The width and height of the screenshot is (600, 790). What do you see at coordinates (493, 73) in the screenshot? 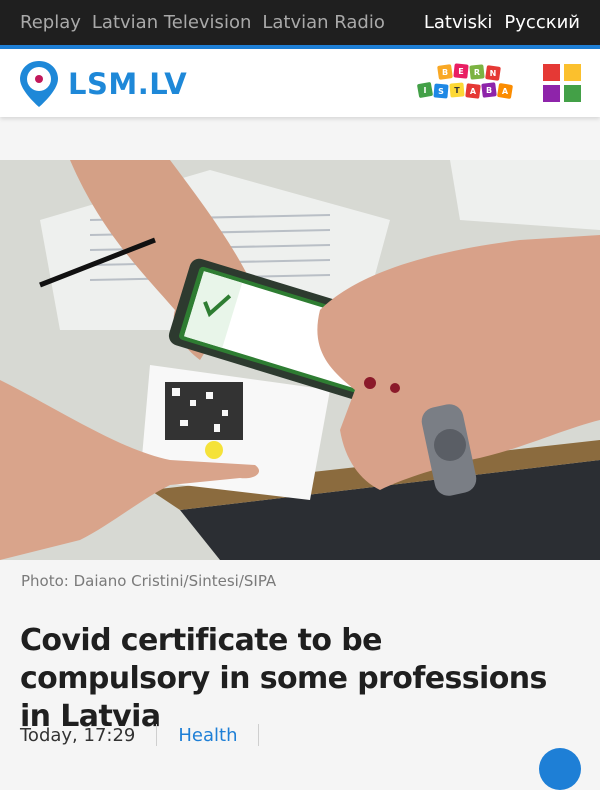
I see `svg-text: N` at bounding box center [493, 73].